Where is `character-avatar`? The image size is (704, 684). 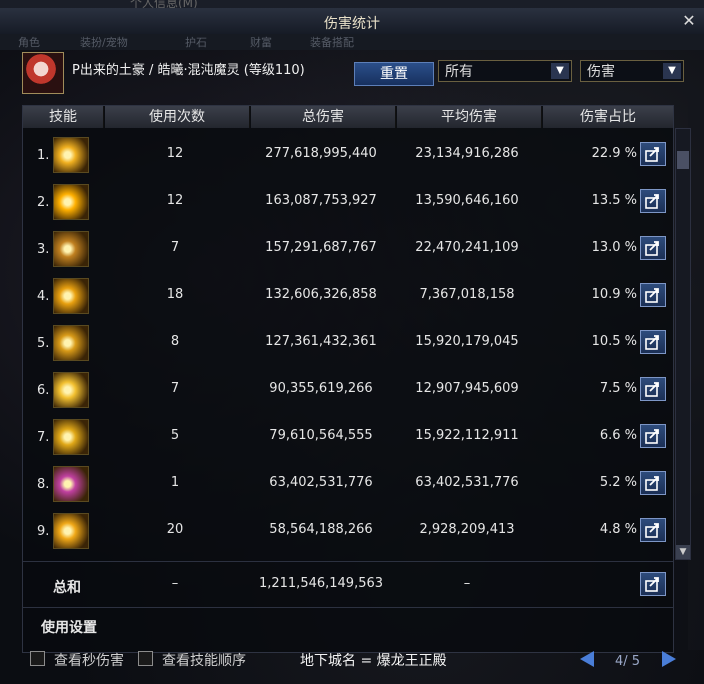
character-avatar is located at coordinates (43, 73).